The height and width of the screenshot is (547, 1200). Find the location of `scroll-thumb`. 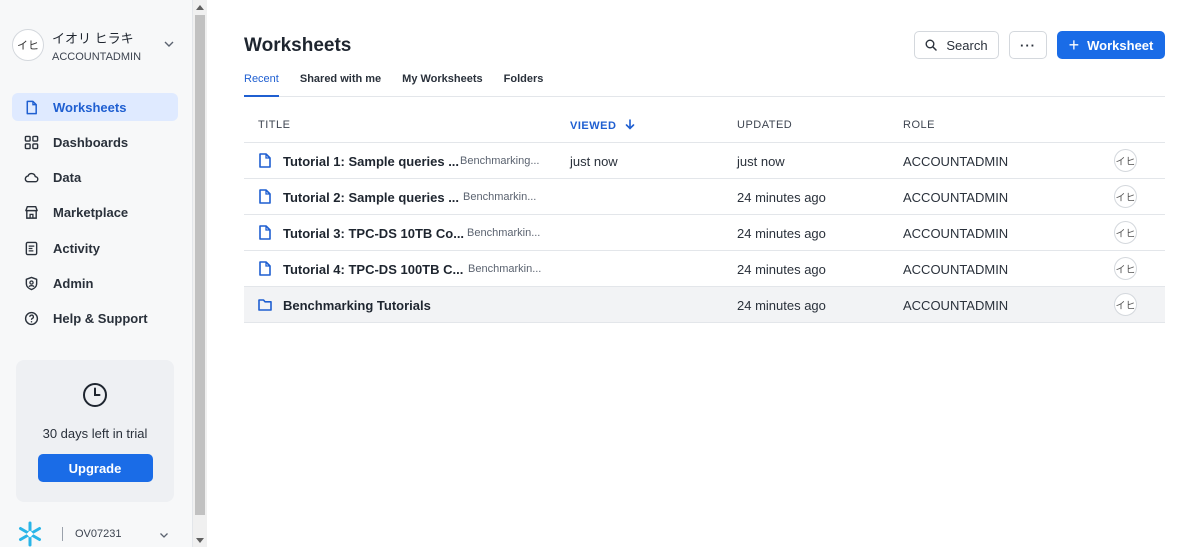

scroll-thumb is located at coordinates (200, 265).